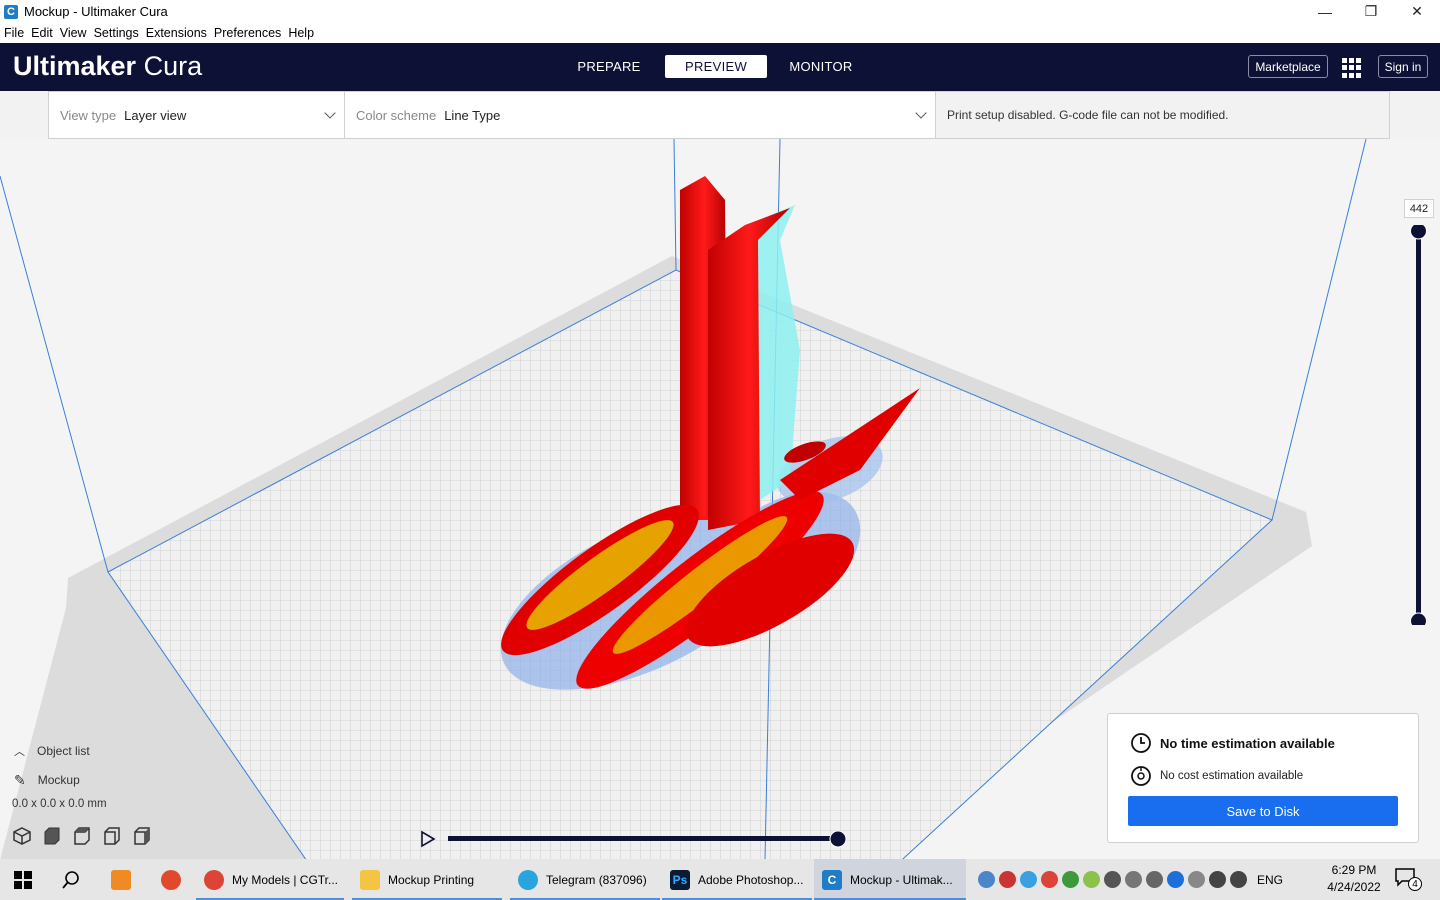  Describe the element at coordinates (1175, 879) in the screenshot. I see `bluetooth-icon` at that location.